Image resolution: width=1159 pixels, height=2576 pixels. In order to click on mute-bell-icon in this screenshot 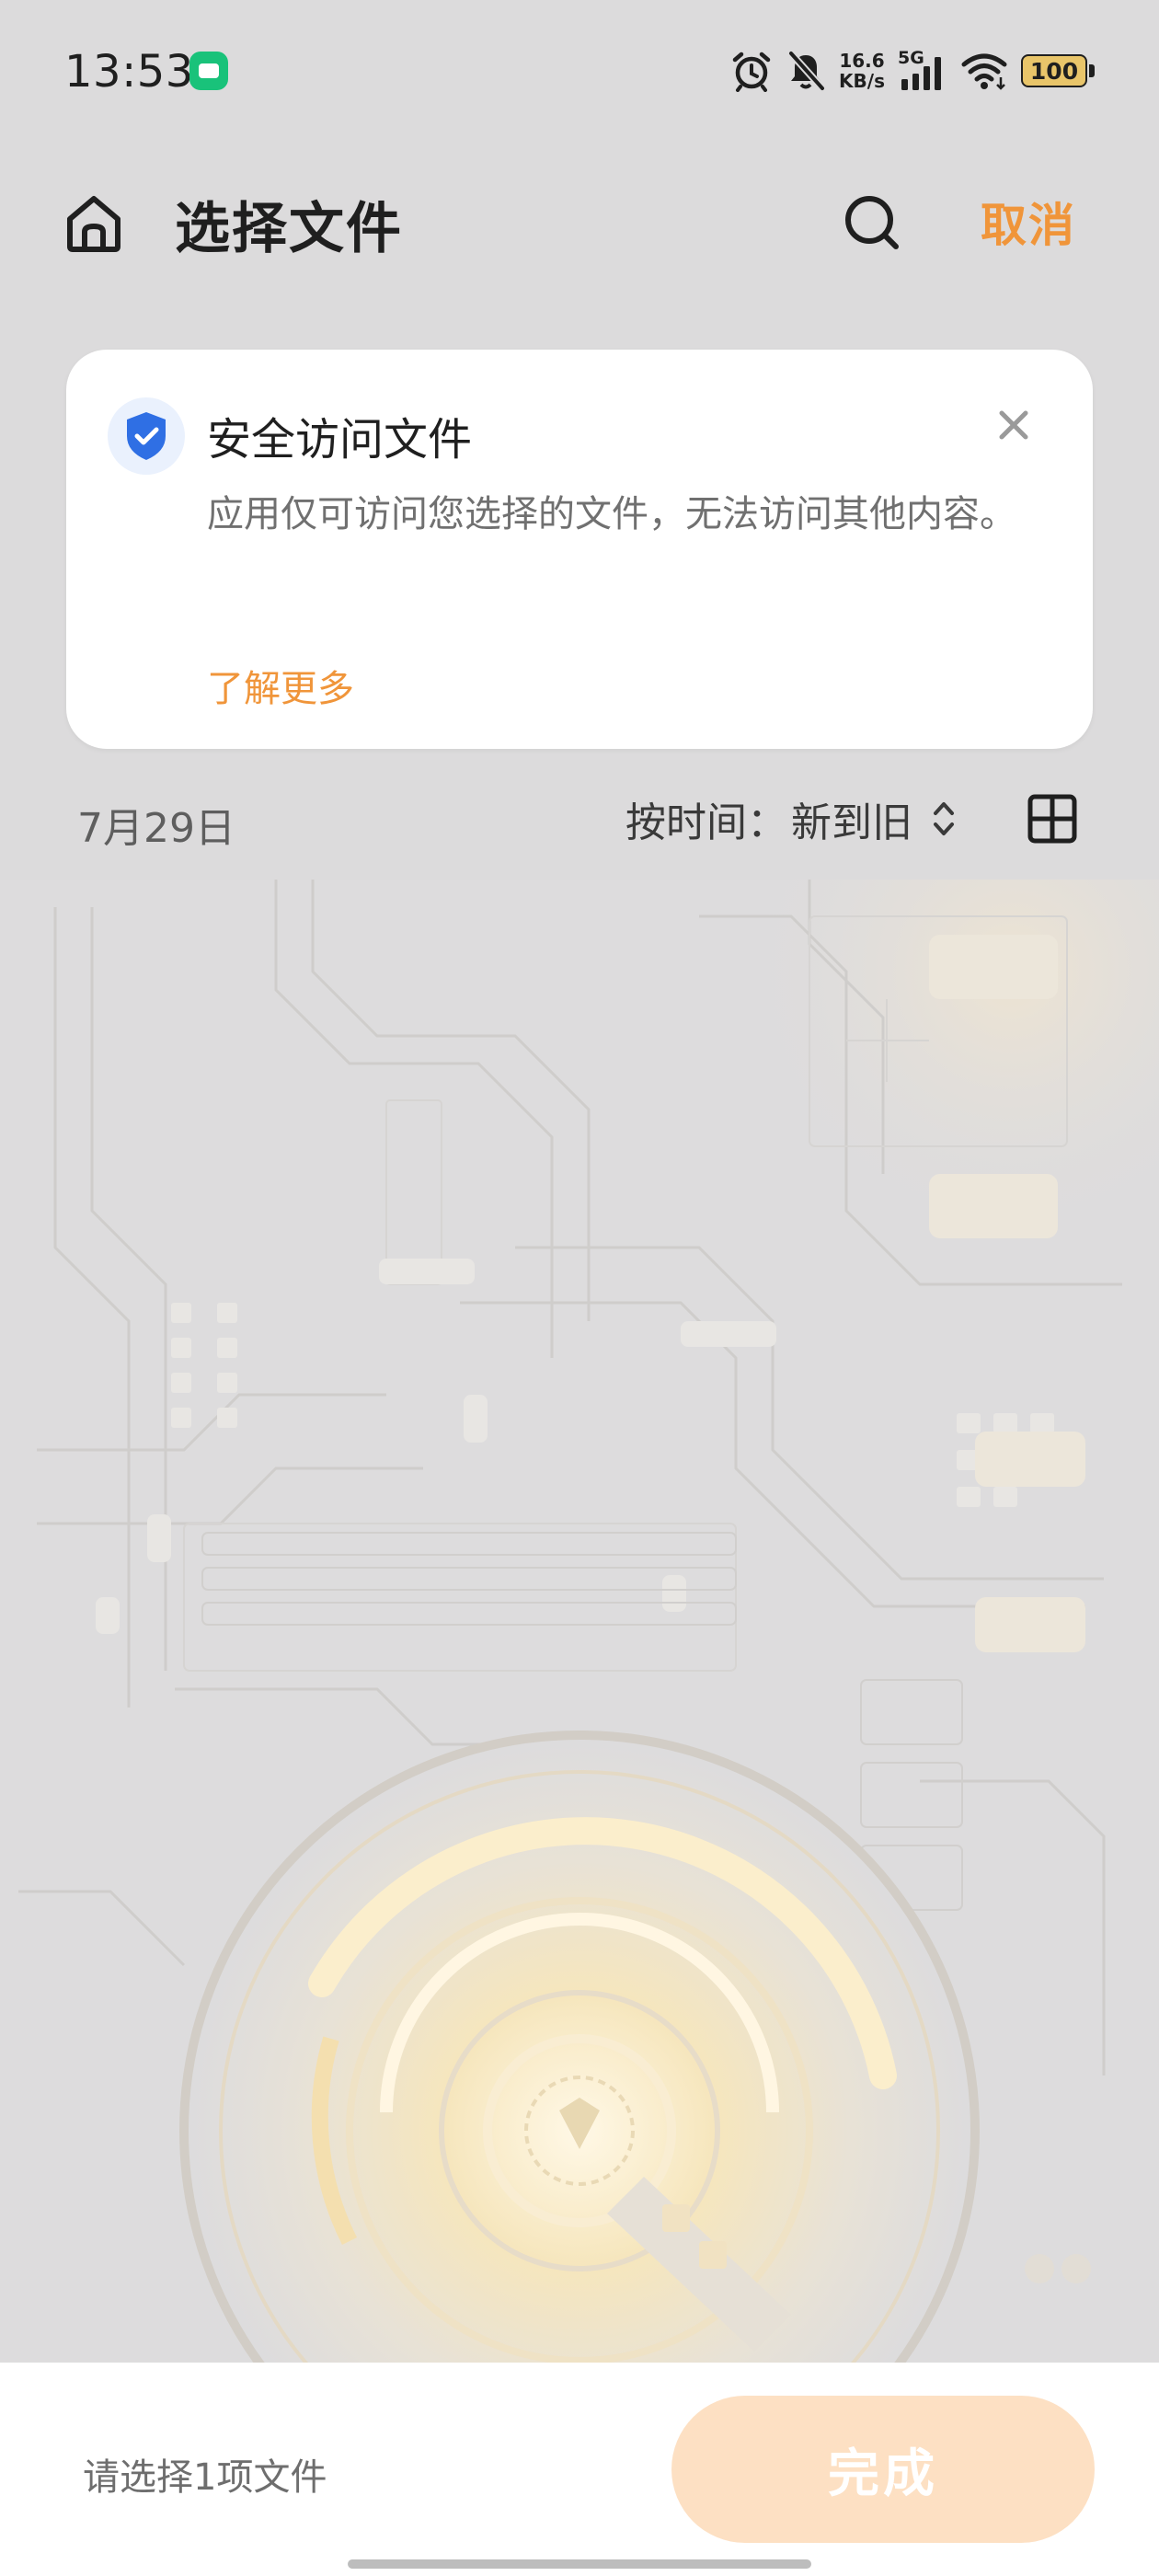, I will do `click(807, 71)`.